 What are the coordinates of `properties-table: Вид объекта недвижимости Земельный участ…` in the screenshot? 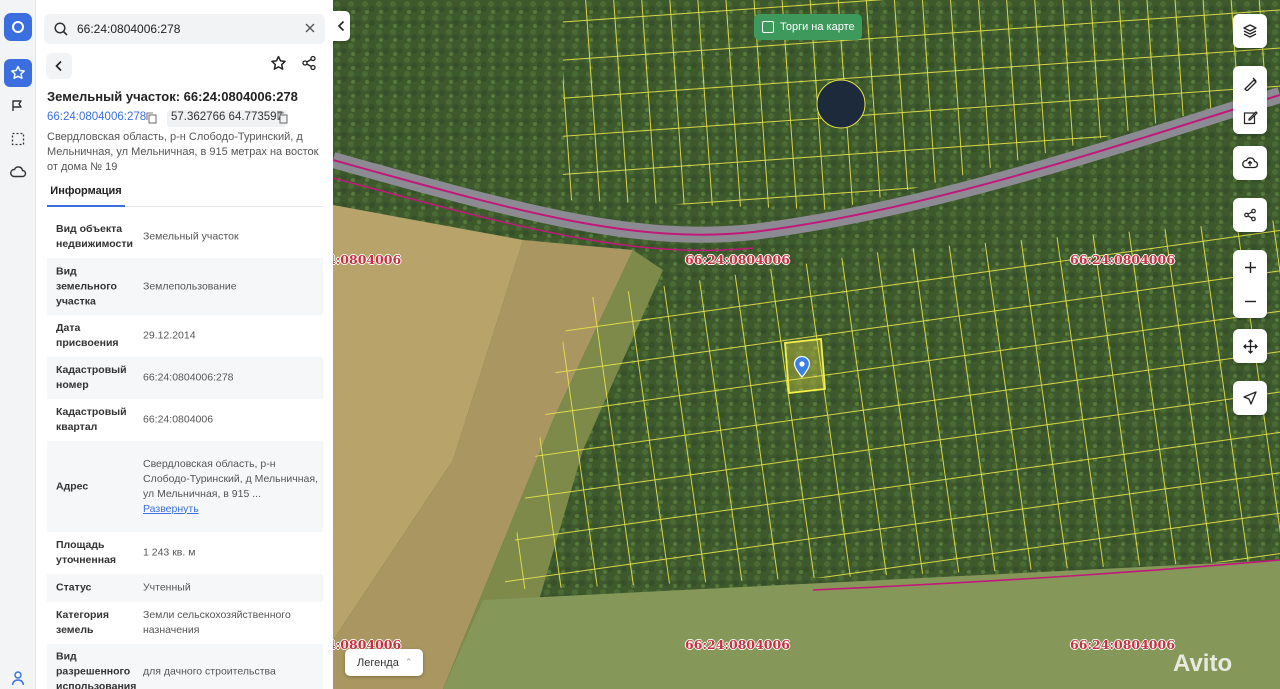 It's located at (185, 452).